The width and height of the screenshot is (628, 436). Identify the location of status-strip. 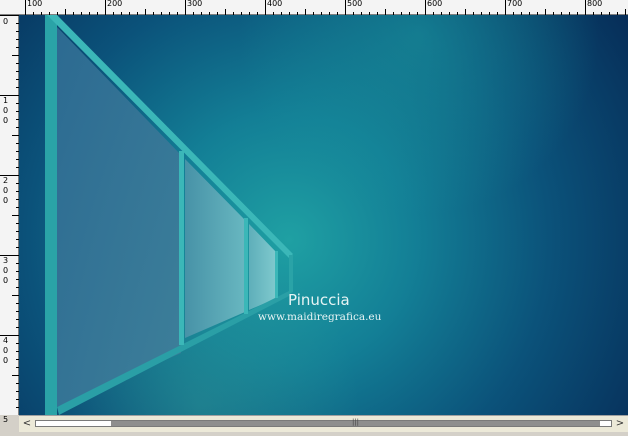
(314, 434).